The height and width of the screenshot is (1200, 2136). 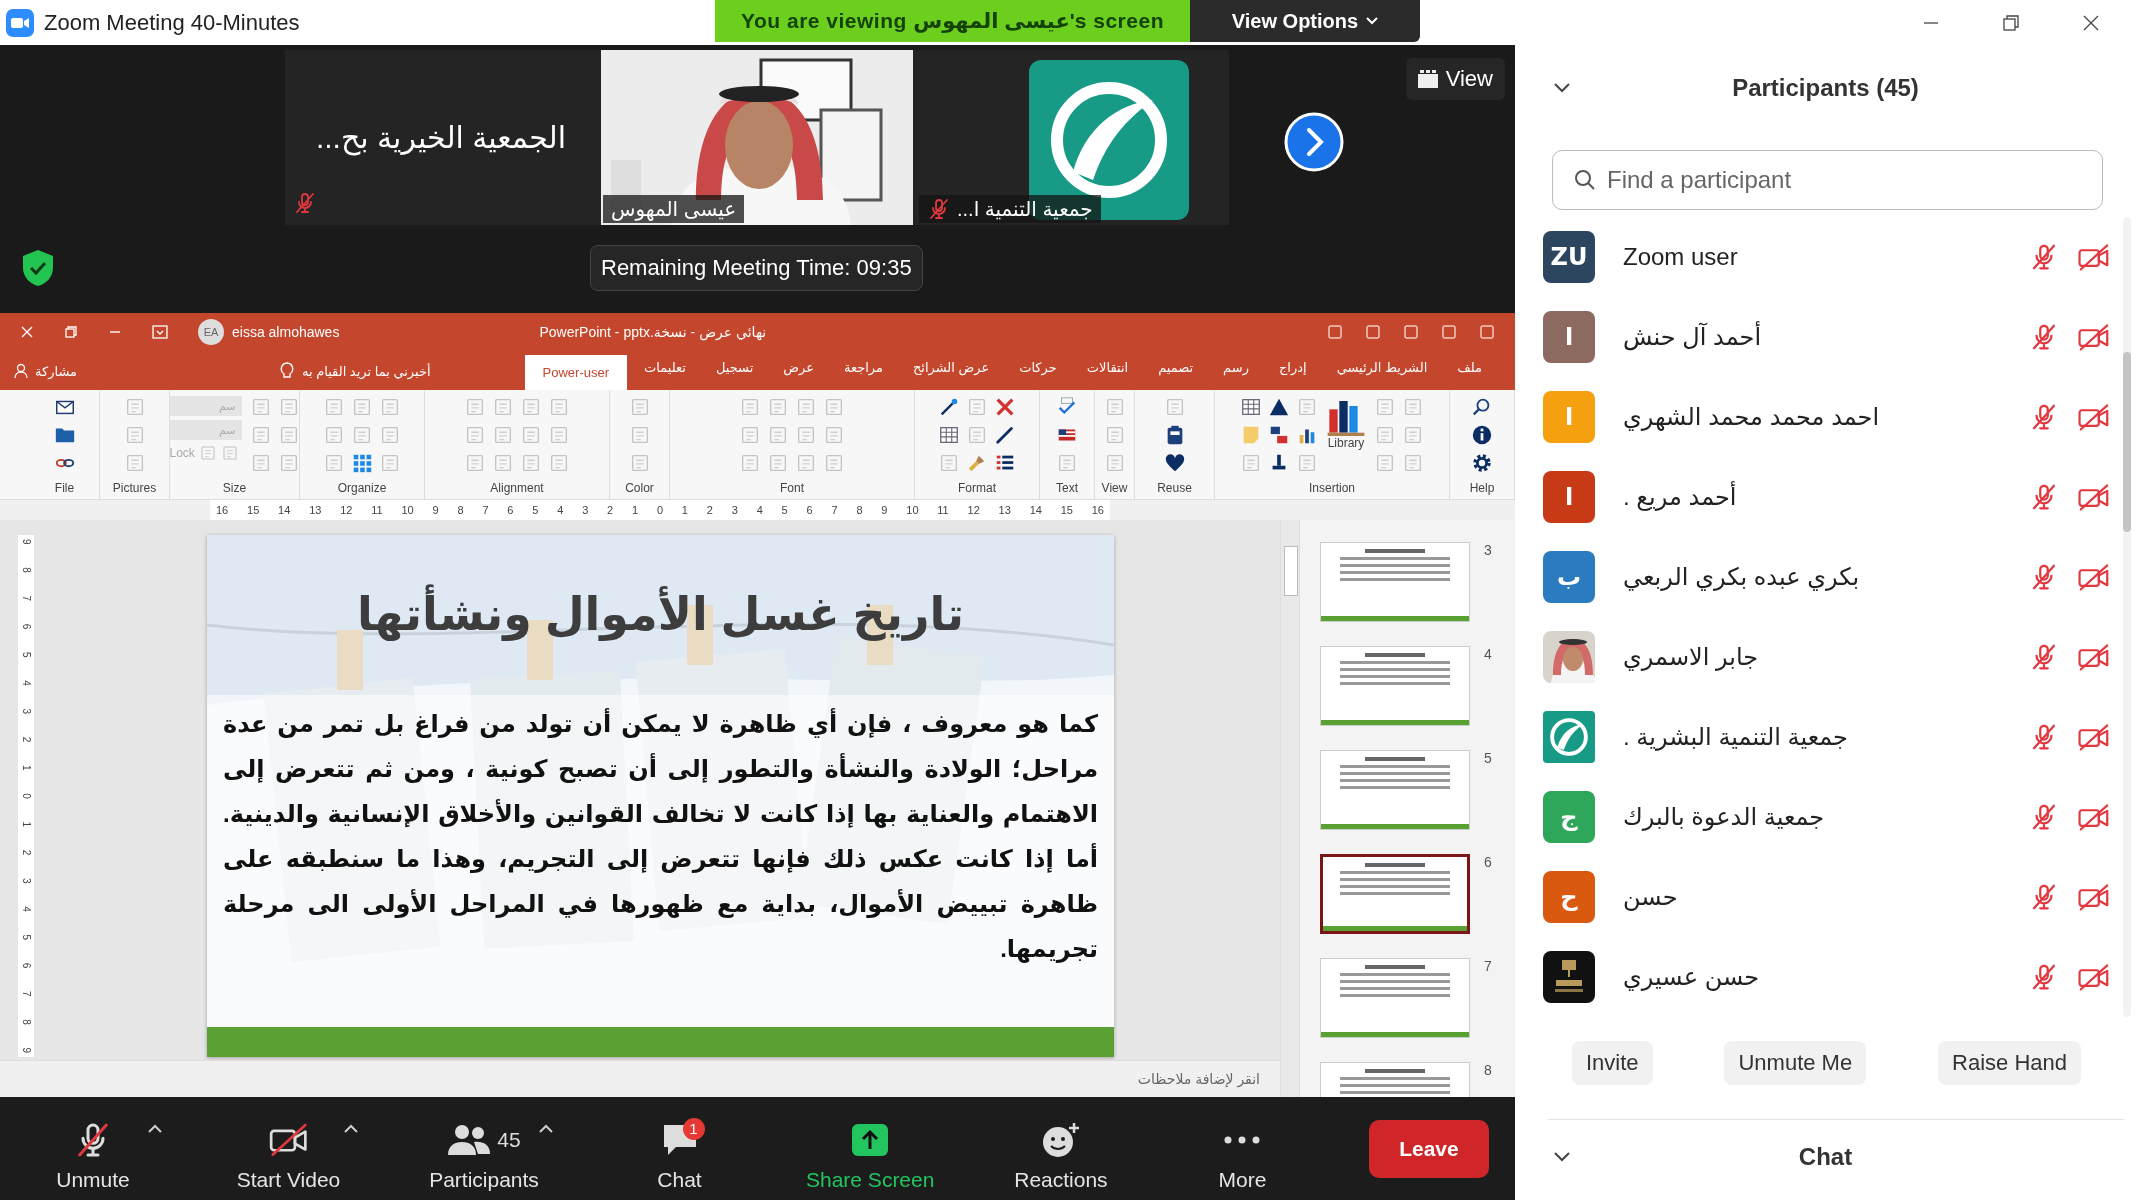 I want to click on library-button: Library, so click(x=1346, y=438).